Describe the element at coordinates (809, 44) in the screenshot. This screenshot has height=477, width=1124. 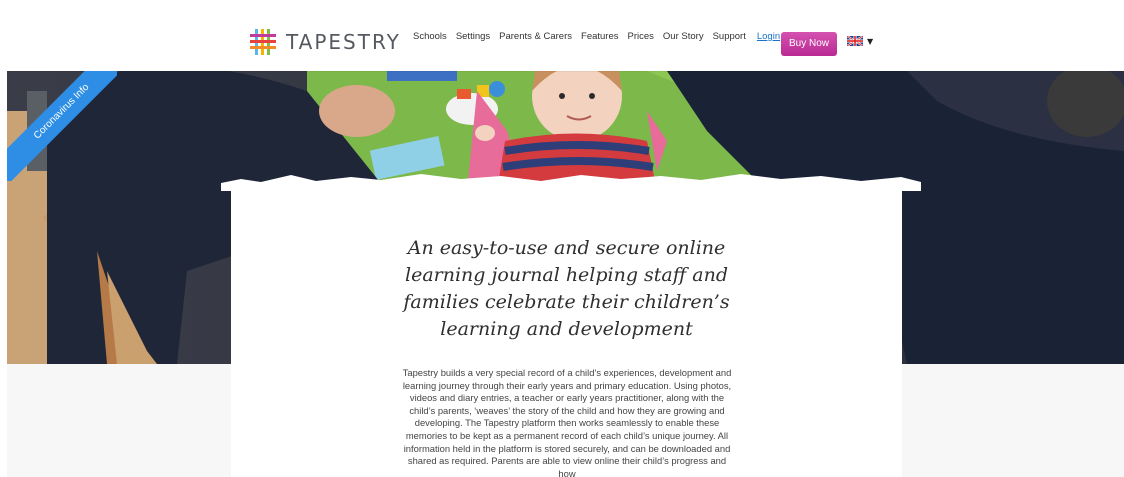
I see `buy-now-button: Buy Now` at that location.